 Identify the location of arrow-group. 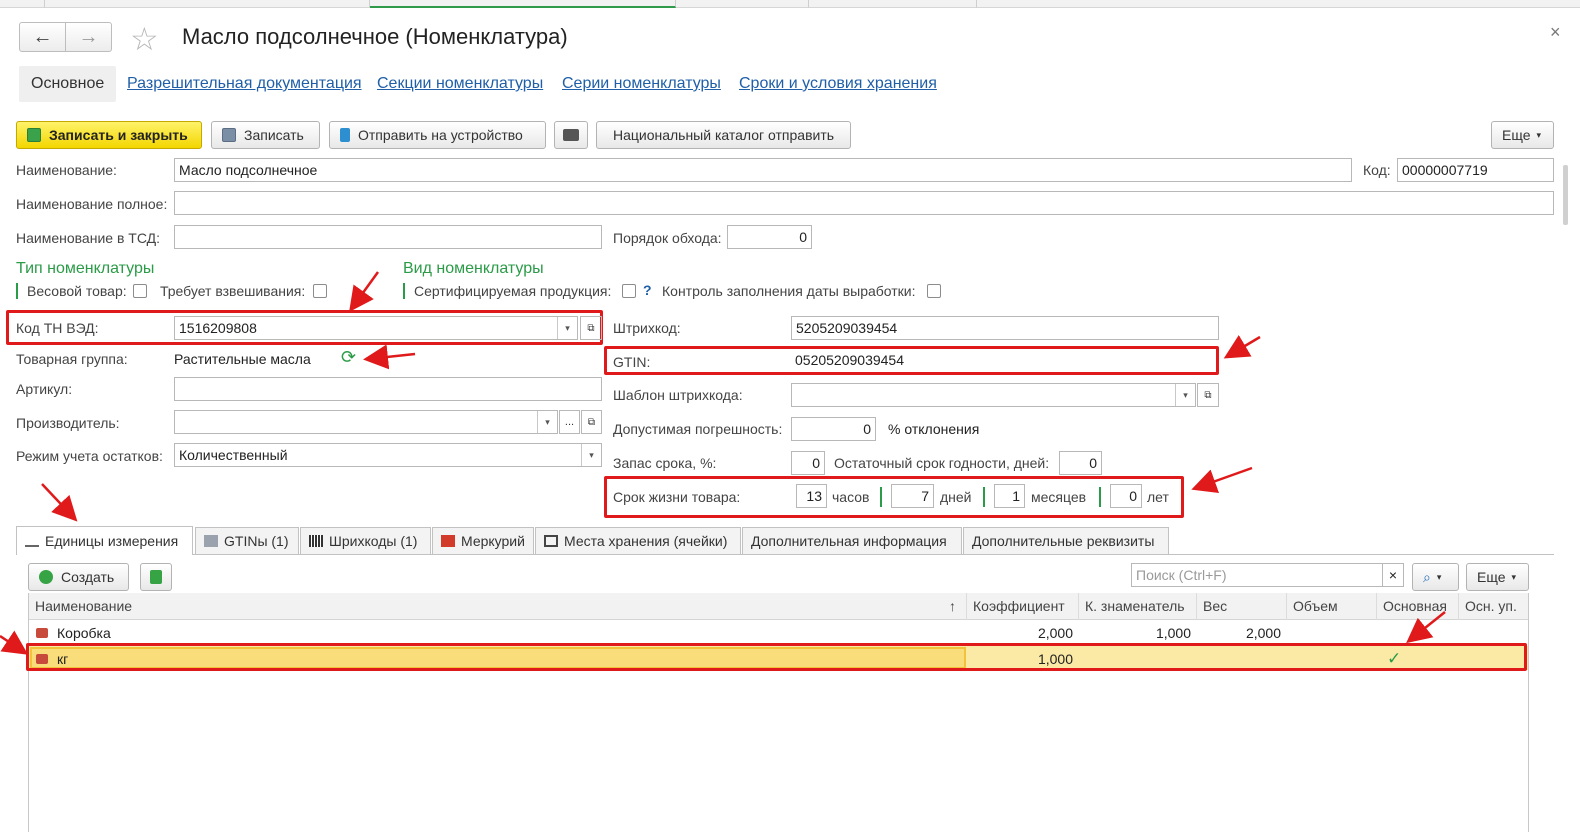
(389, 357).